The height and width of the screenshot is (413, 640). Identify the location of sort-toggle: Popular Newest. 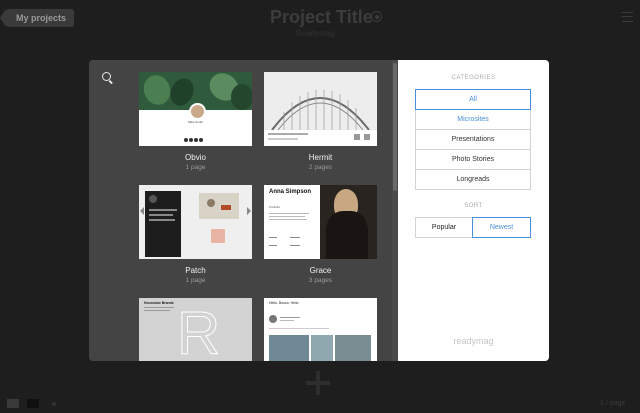
(473, 227).